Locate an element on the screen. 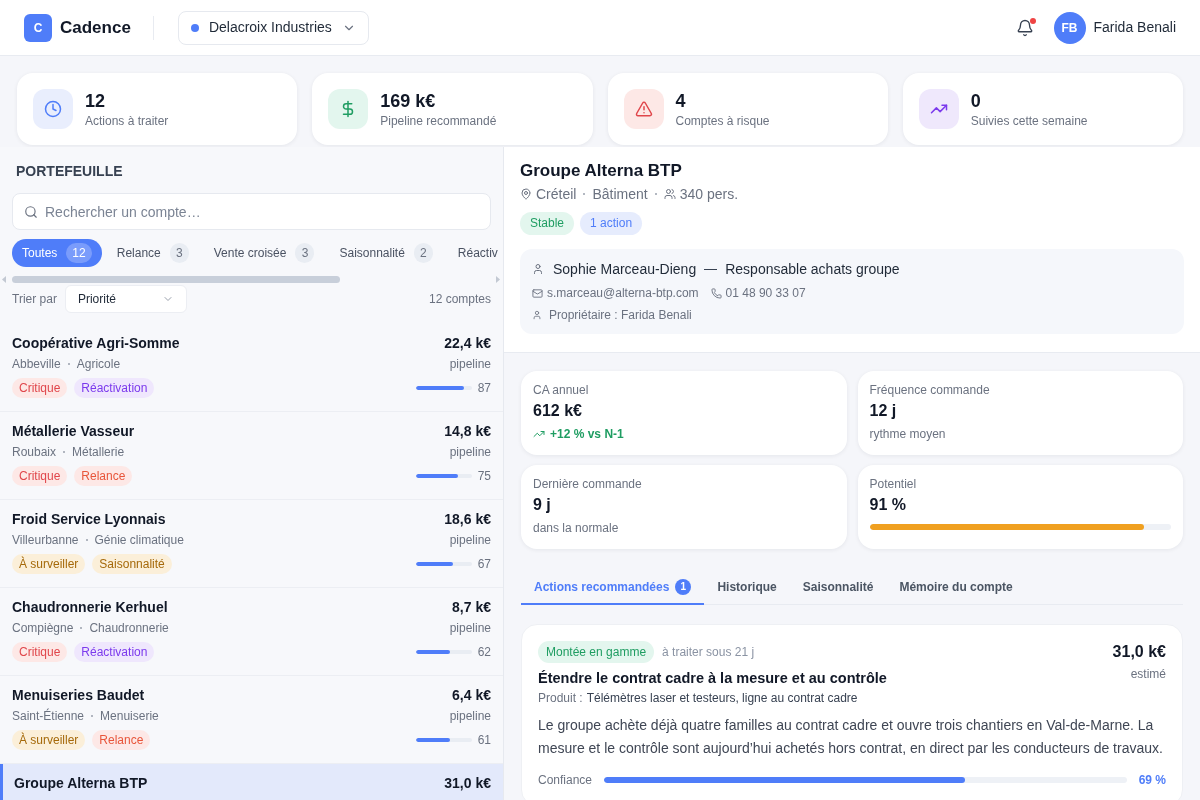  kpi-label: Pipeline recommandé is located at coordinates (438, 121).